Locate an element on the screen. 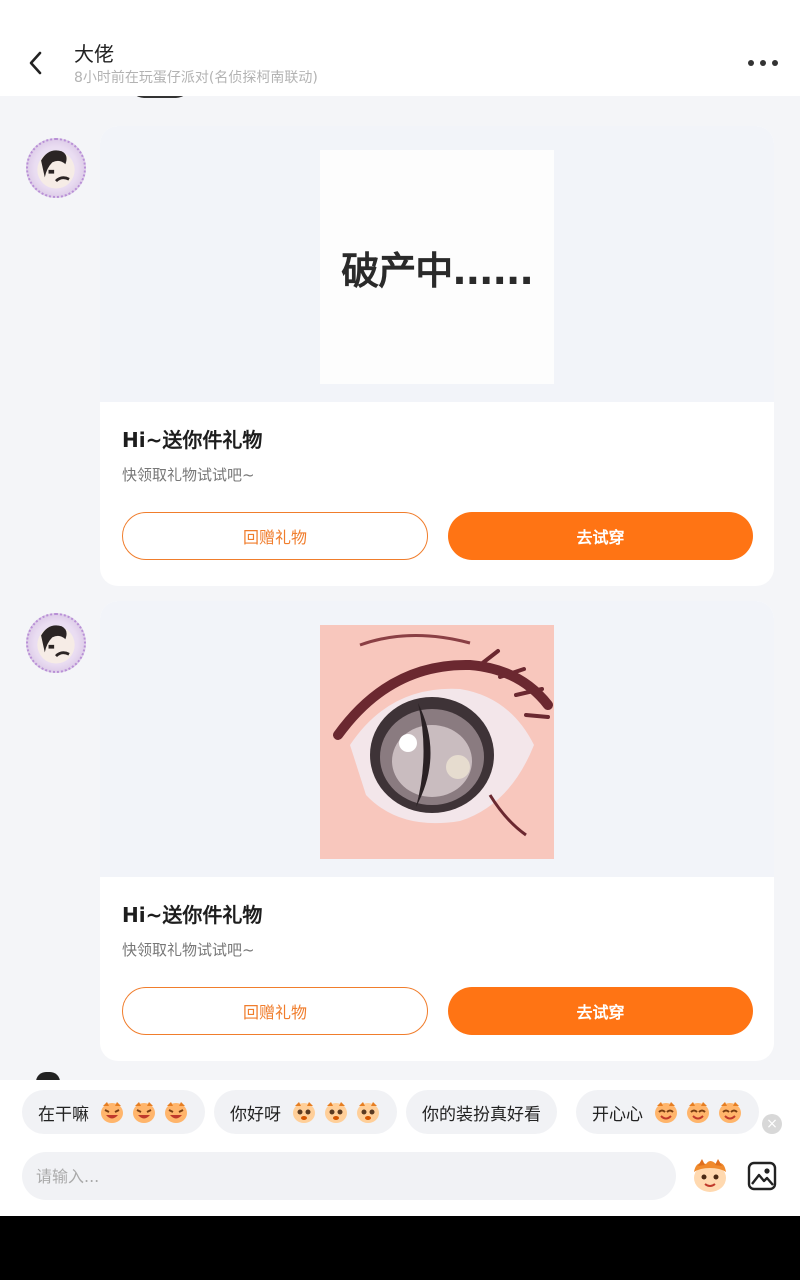 This screenshot has height=1280, width=800. quick-reply-label: 你的装扮真好看 is located at coordinates (481, 1114).